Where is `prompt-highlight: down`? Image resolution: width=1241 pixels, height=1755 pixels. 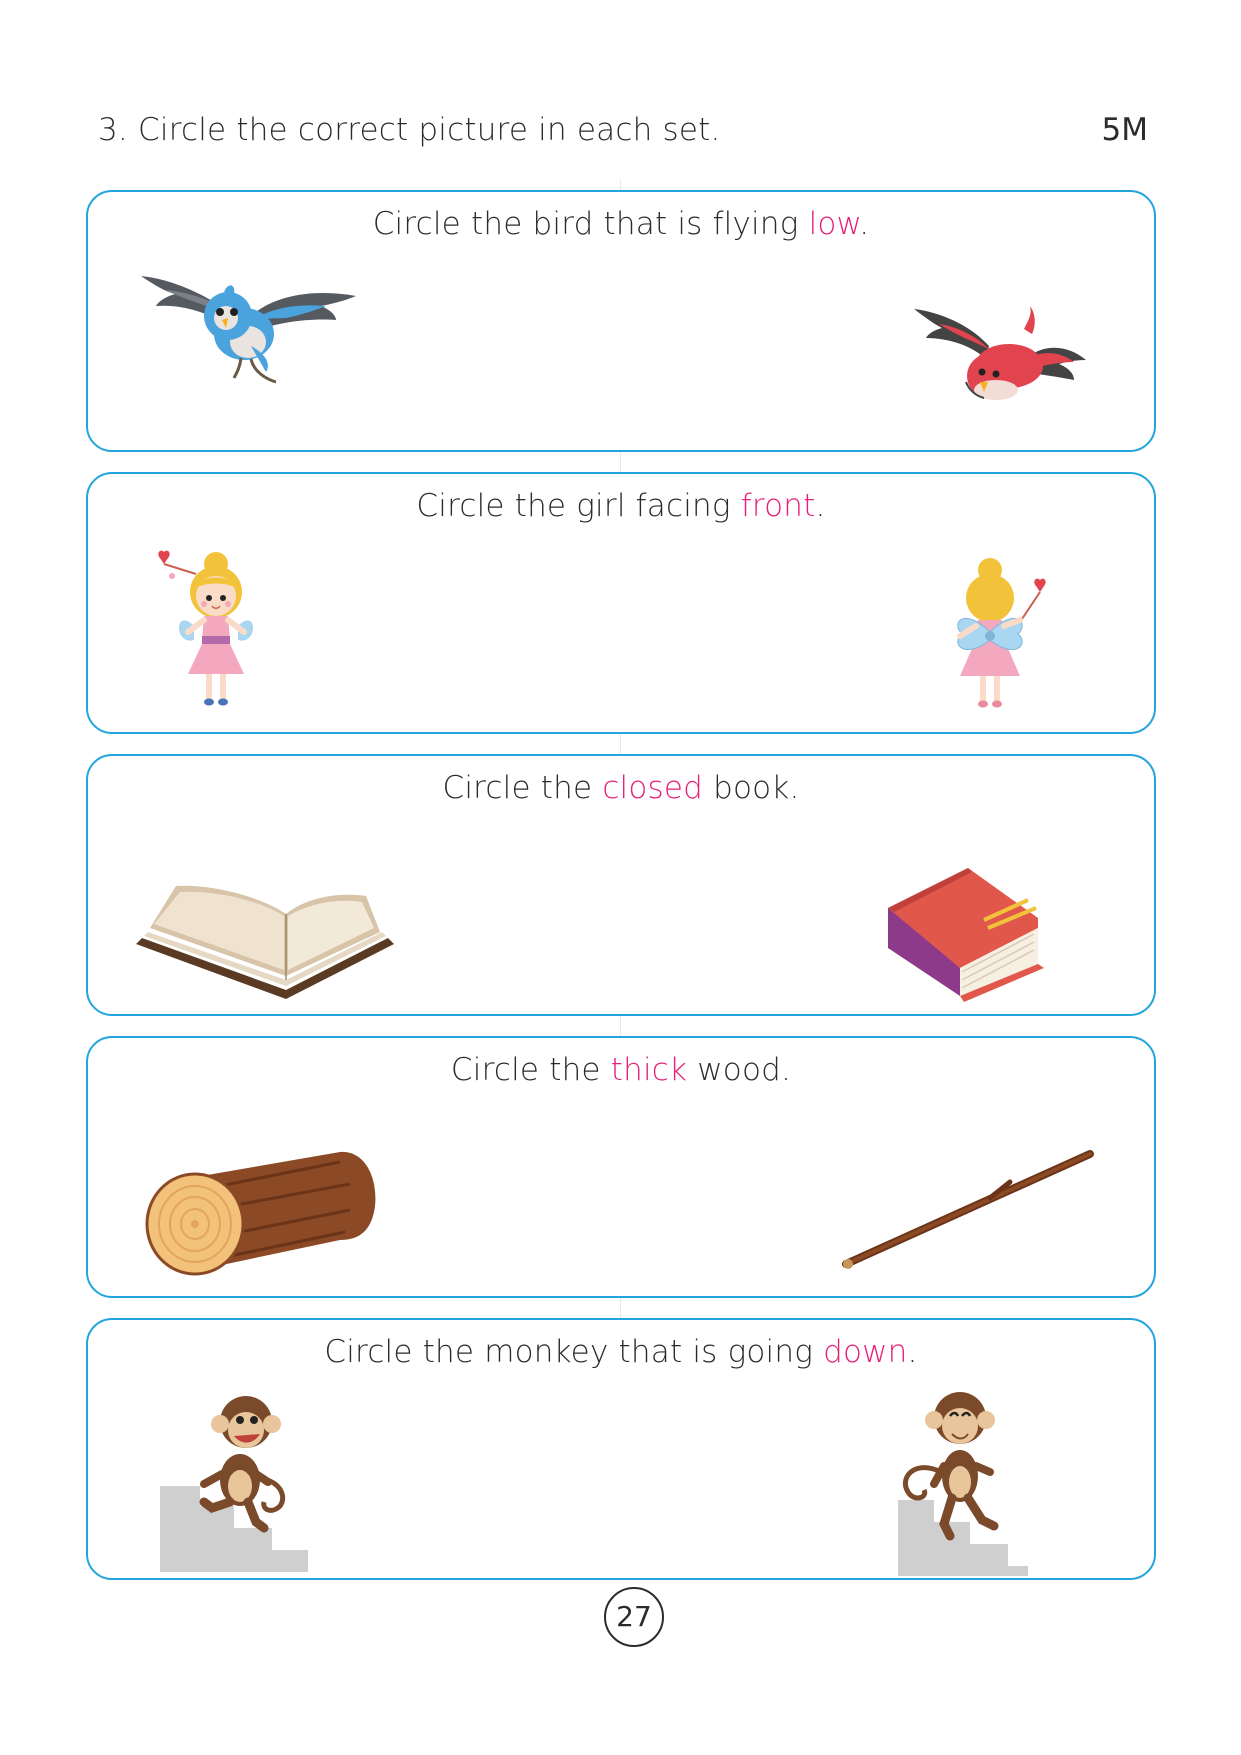 prompt-highlight: down is located at coordinates (865, 1352).